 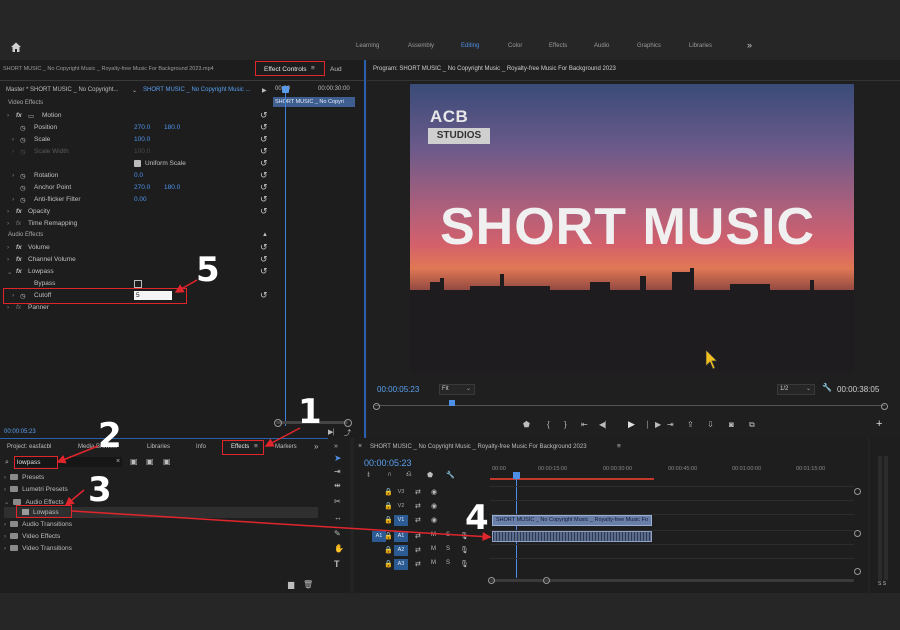 What do you see at coordinates (477, 518) in the screenshot?
I see `annotation-number-4: 4` at bounding box center [477, 518].